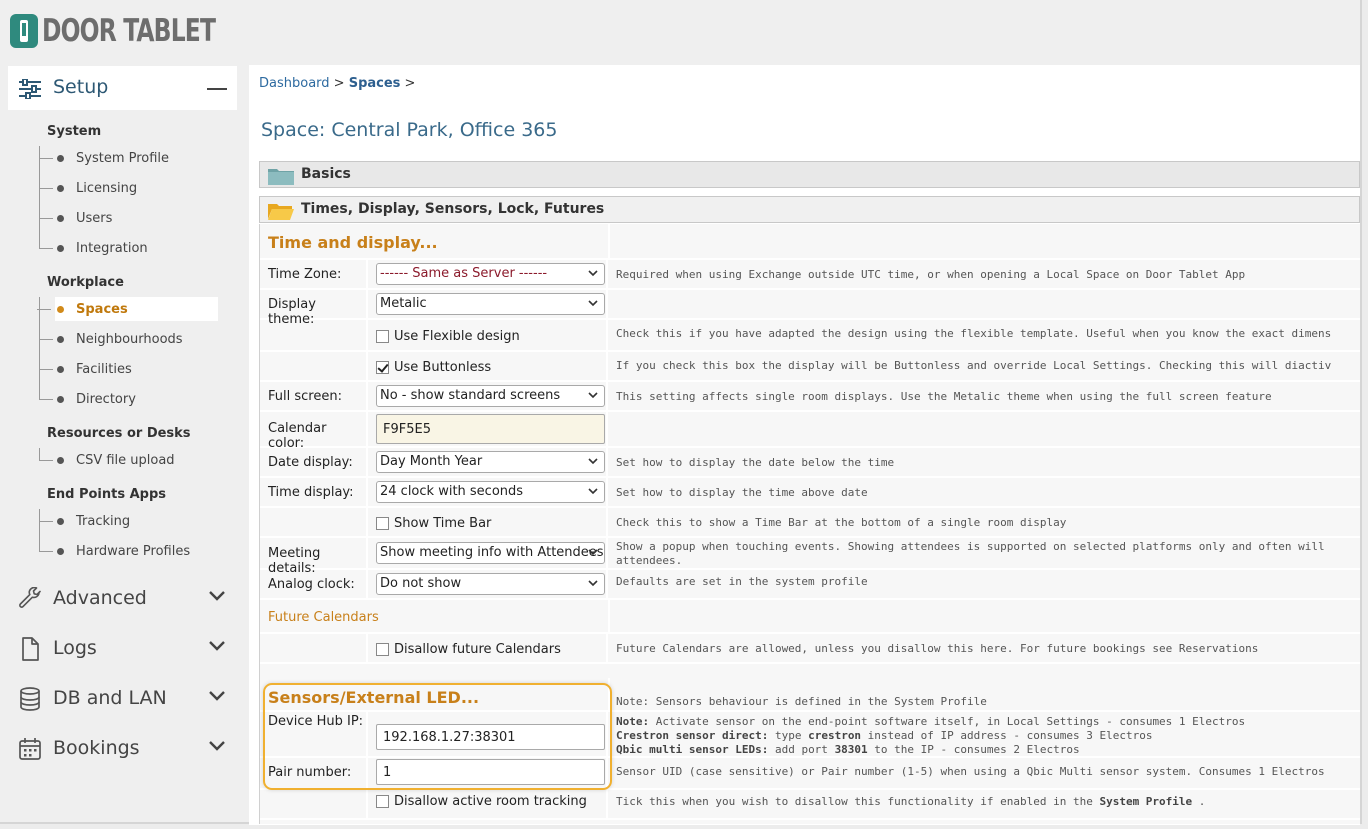 Image resolution: width=1368 pixels, height=829 pixels. Describe the element at coordinates (217, 89) in the screenshot. I see `collapse-minus-icon` at that location.